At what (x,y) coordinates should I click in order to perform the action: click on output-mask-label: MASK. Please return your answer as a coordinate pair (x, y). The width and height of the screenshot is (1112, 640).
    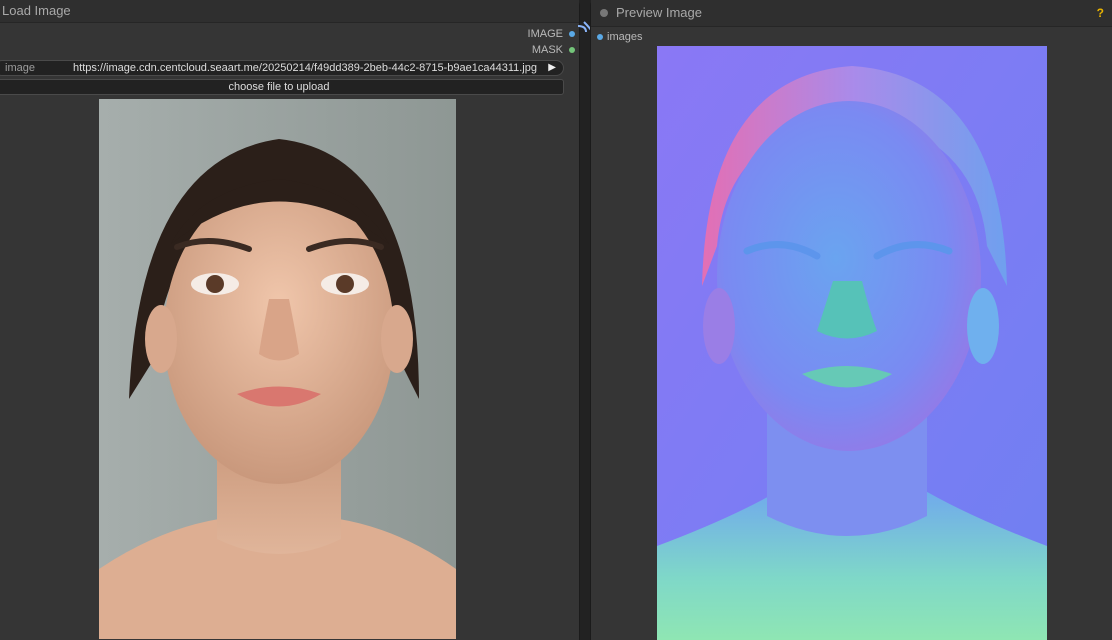
    Looking at the image, I should click on (547, 50).